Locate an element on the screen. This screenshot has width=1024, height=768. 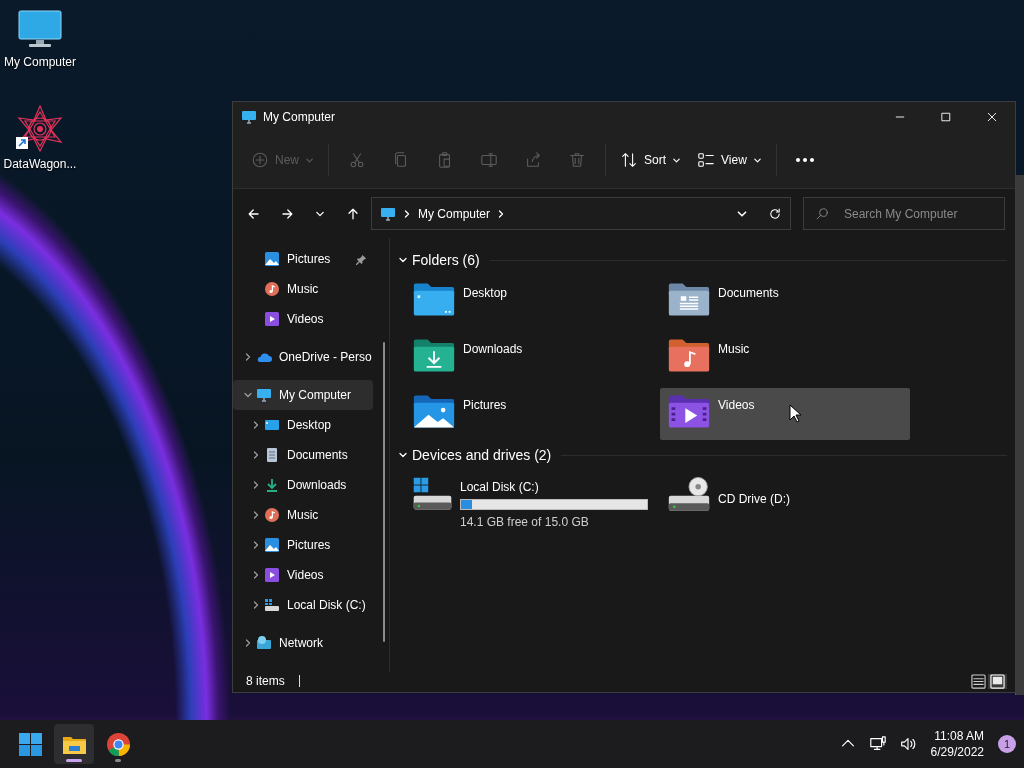
search-field: Search My Computer is located at coordinates (904, 213).